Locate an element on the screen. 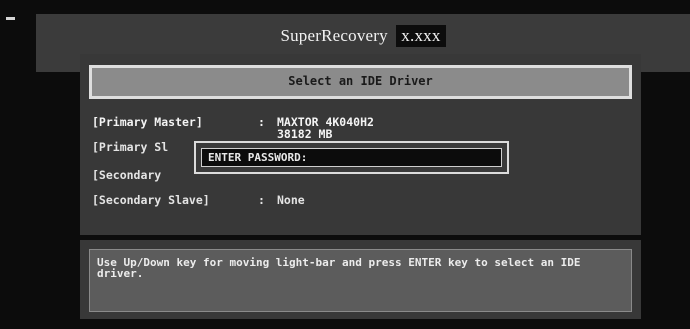  drive-slot-label: [Primary Sl is located at coordinates (130, 147).